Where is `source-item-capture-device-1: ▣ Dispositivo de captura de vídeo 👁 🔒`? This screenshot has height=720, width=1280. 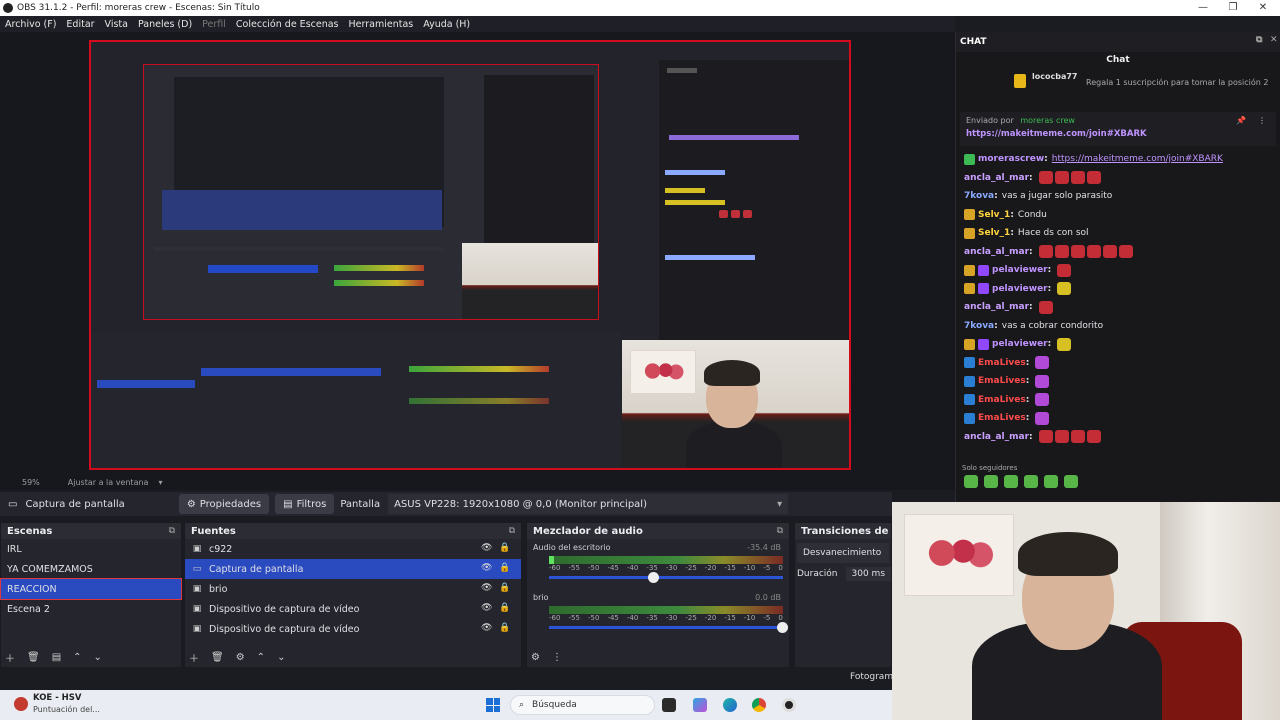 source-item-capture-device-1: ▣ Dispositivo de captura de vídeo 👁 🔒 is located at coordinates (353, 609).